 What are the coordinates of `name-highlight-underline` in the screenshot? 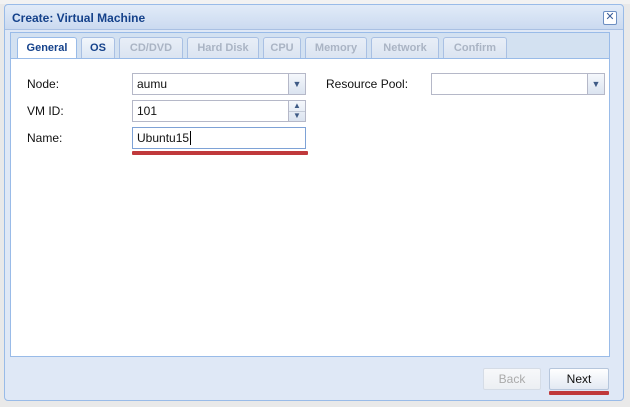 It's located at (220, 153).